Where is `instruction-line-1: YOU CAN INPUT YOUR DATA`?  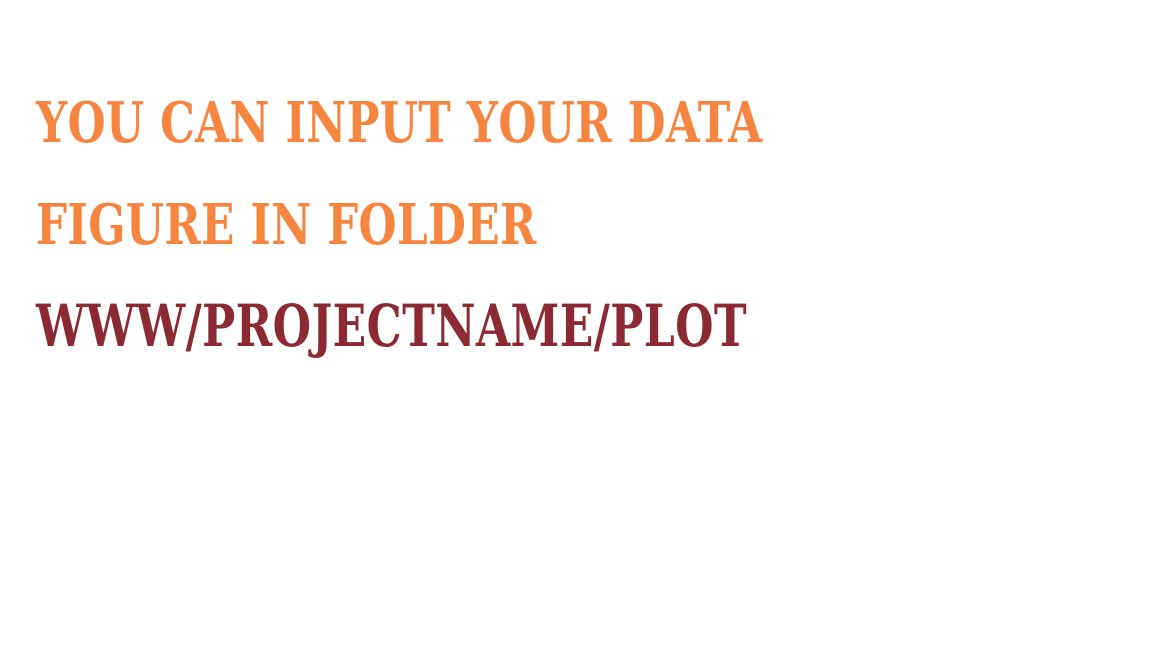 instruction-line-1: YOU CAN INPUT YOUR DATA is located at coordinates (399, 123).